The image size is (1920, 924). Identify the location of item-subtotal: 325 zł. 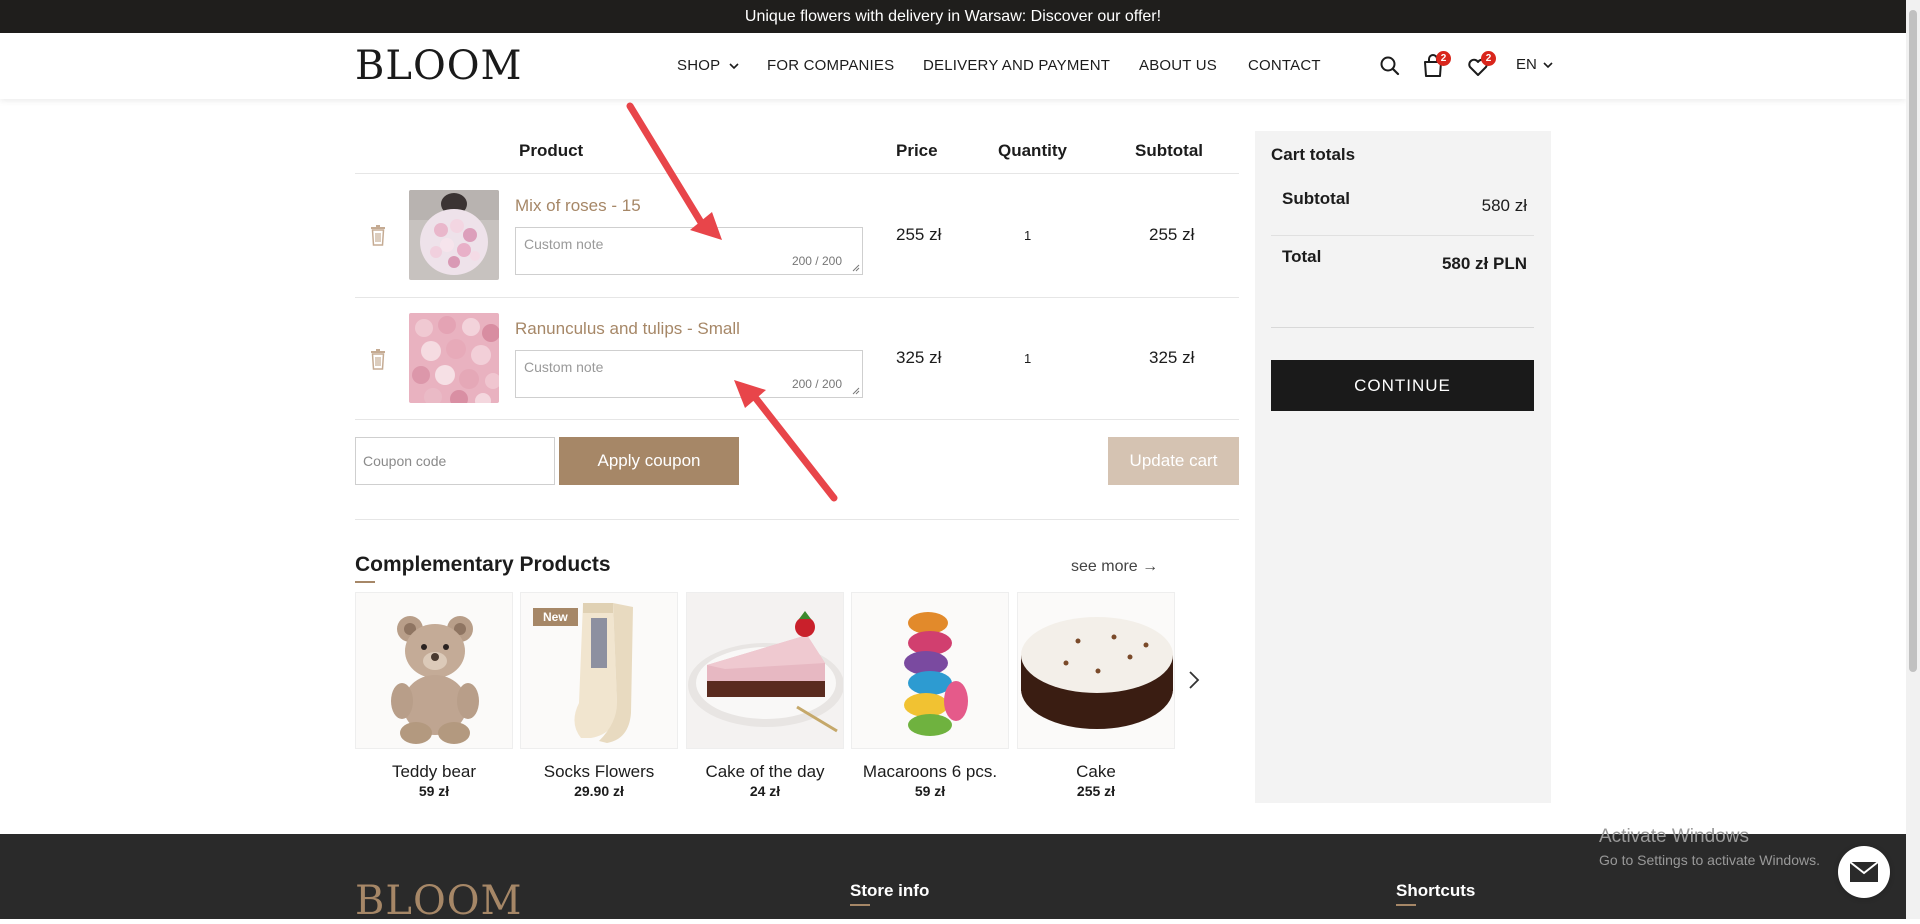
(1172, 357).